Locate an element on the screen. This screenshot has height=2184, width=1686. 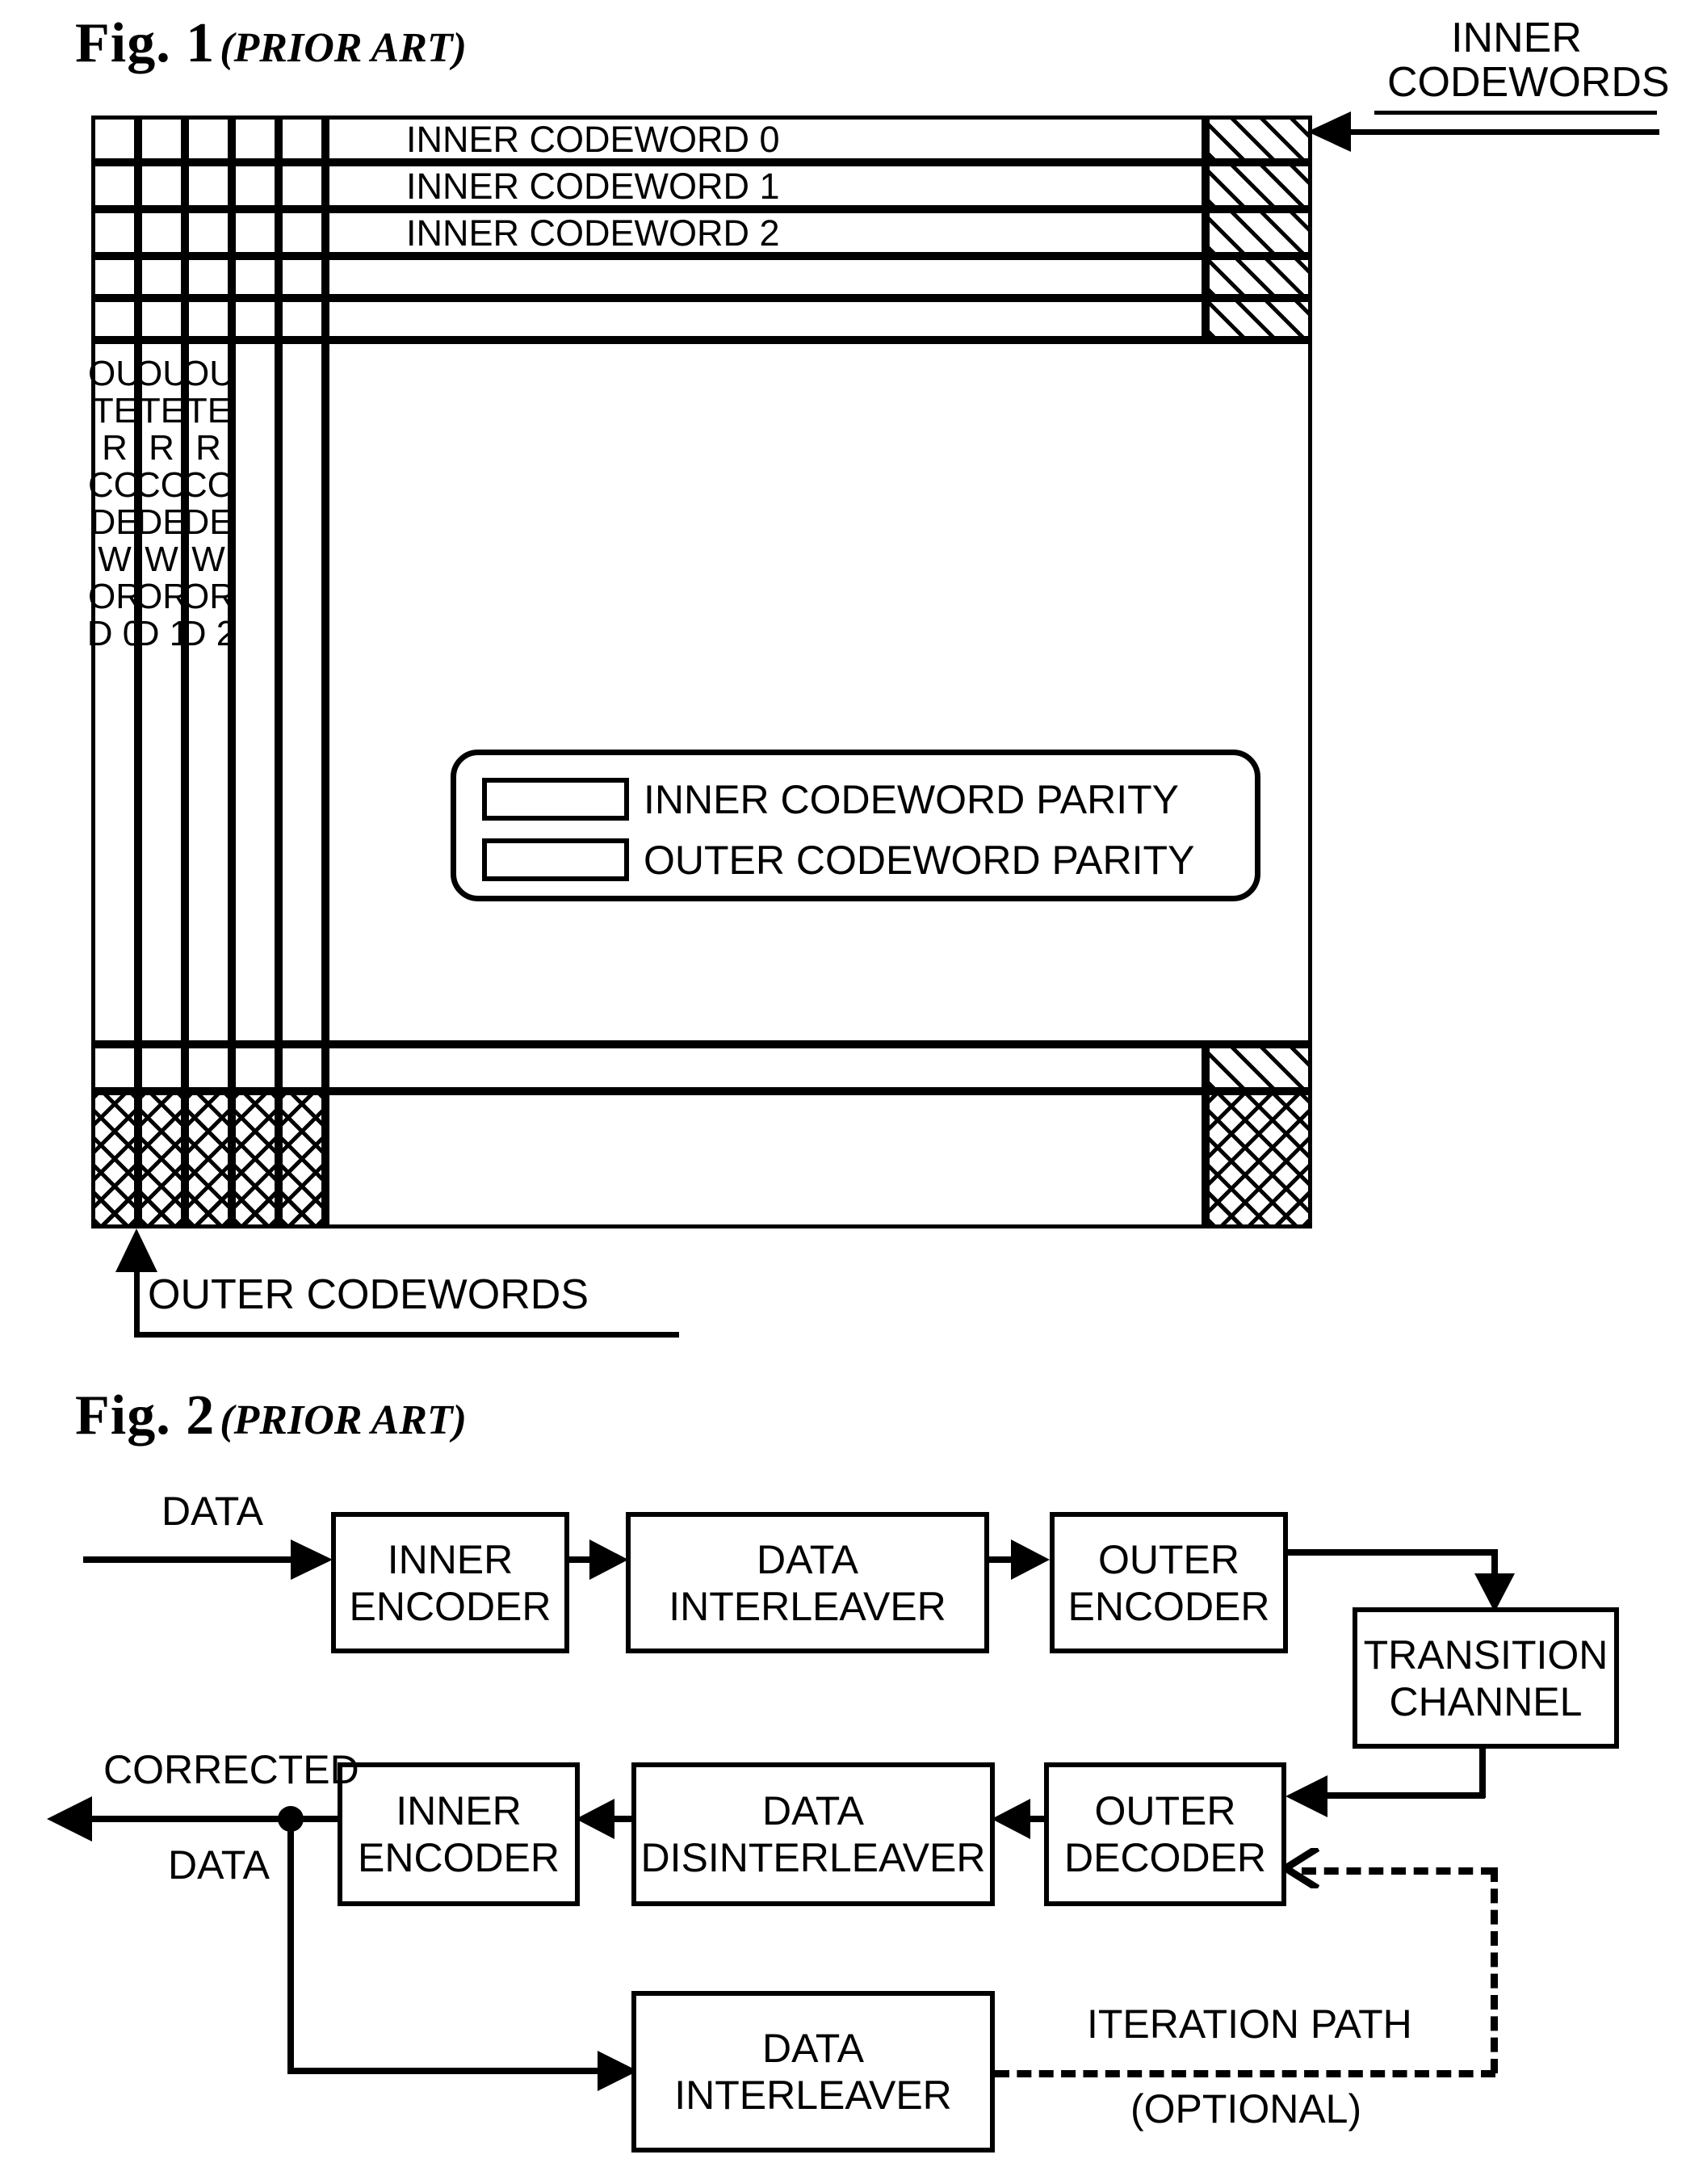
iteration-optional-label: (OPTIONAL) is located at coordinates (1246, 2109).